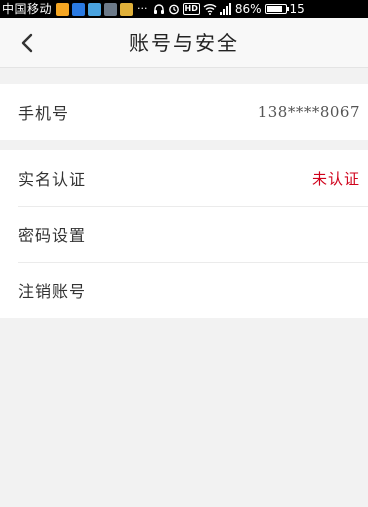 The width and height of the screenshot is (368, 507). I want to click on status-bar: 中国移动 ··· HD 86% 15, so click(184, 9).